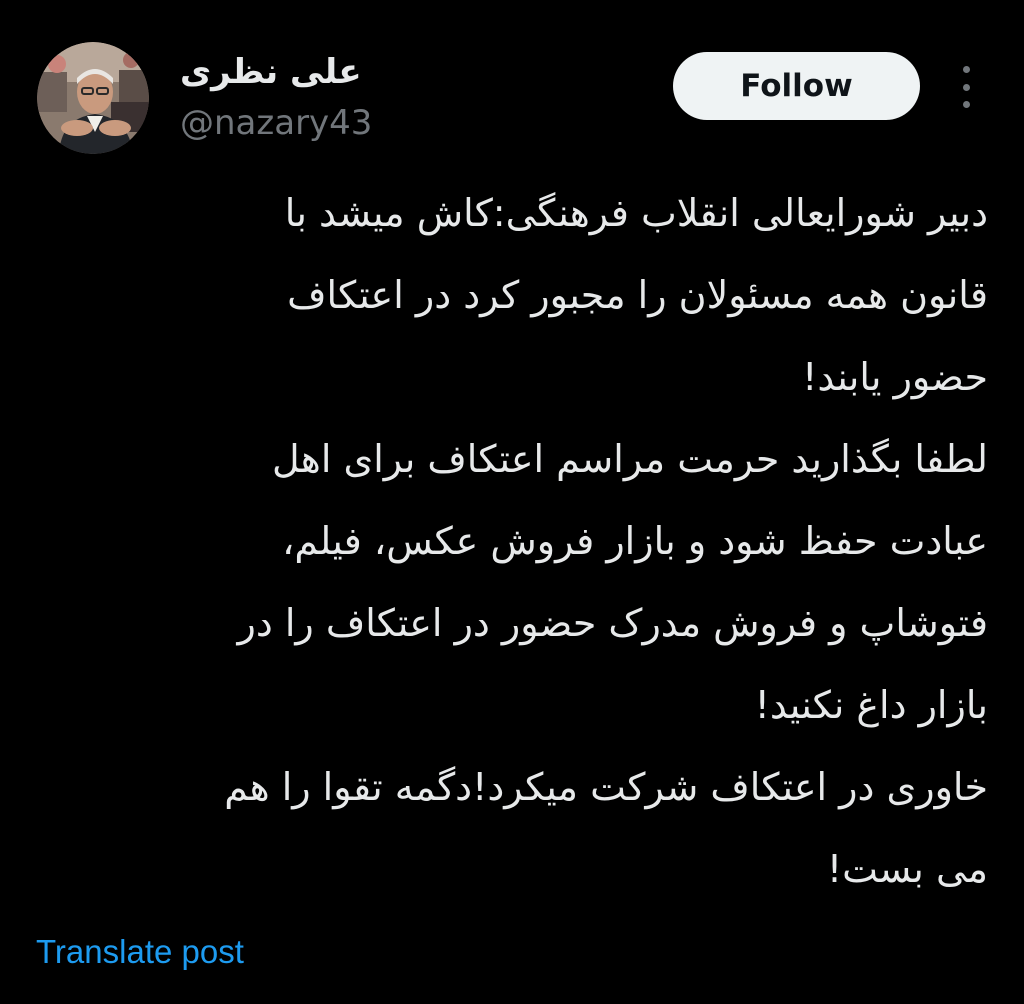 The image size is (1024, 1004). What do you see at coordinates (613, 623) in the screenshot?
I see `tweet-line: فتوشاپ و فروش مدرک حضور در اعتکاف را در` at bounding box center [613, 623].